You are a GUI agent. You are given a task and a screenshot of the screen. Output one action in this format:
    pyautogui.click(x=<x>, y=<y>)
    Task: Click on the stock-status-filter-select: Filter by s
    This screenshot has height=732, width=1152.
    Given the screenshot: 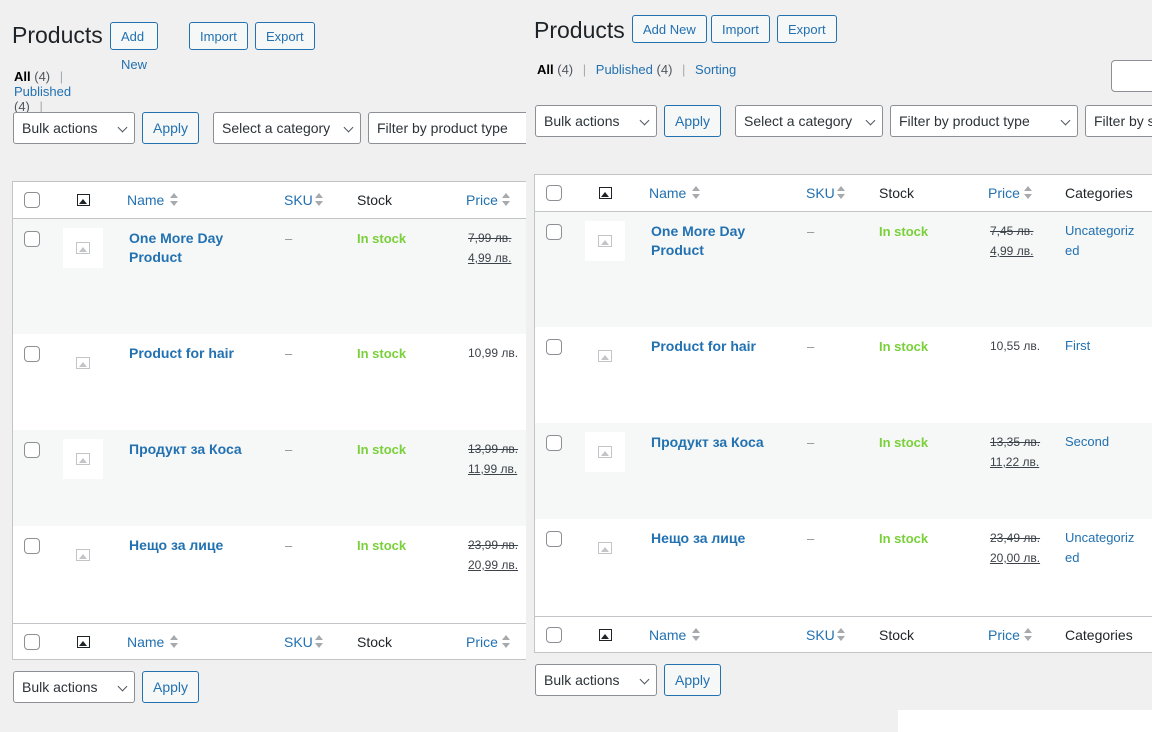 What is the action you would take?
    pyautogui.click(x=1118, y=121)
    